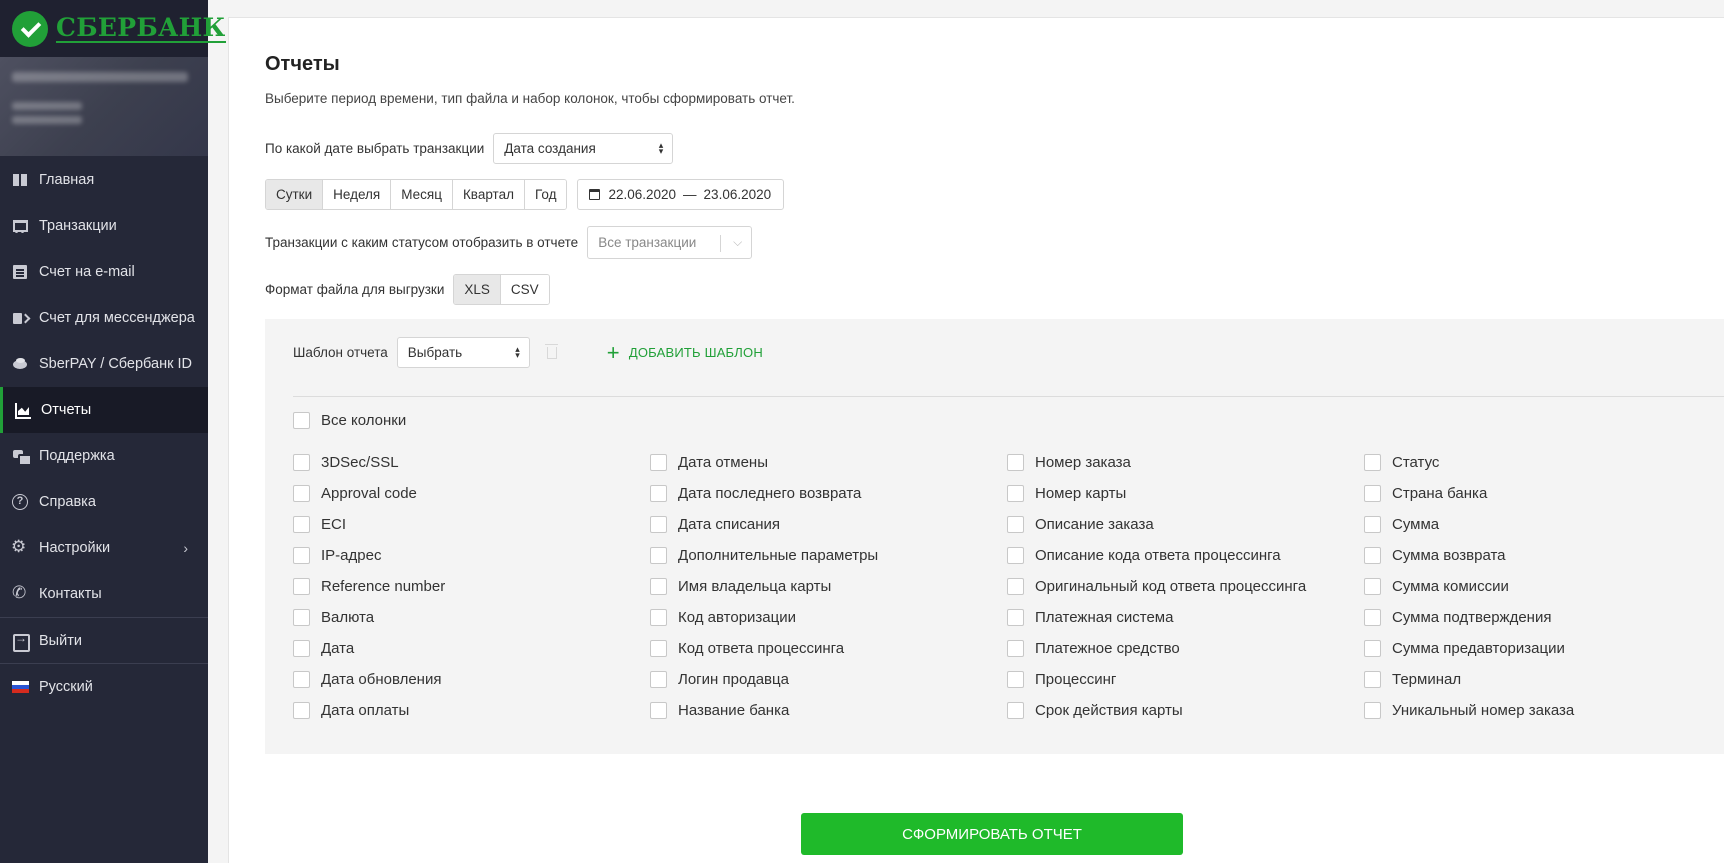  Describe the element at coordinates (1469, 710) in the screenshot. I see `column-checkbox: Уникальный номер заказа` at that location.